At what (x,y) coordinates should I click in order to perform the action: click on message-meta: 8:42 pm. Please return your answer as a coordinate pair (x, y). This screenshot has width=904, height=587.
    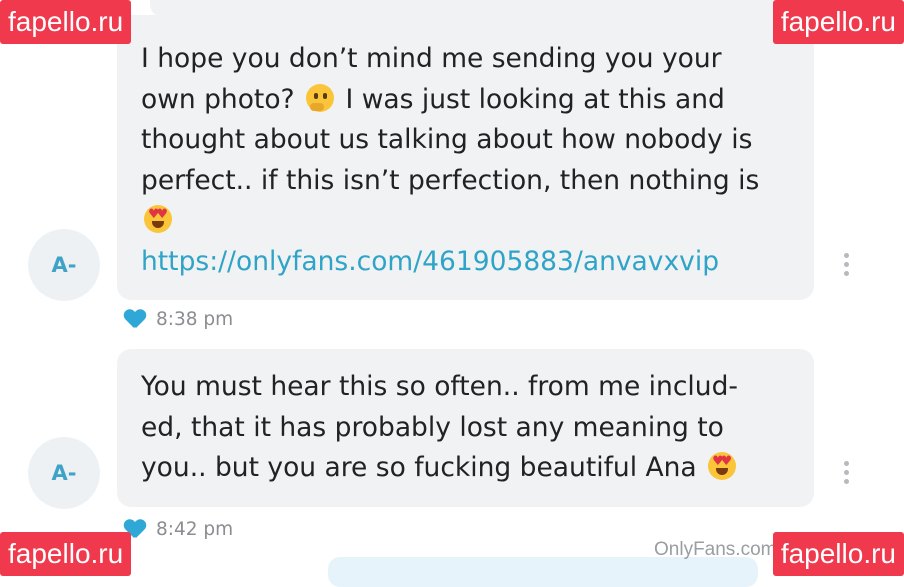
    Looking at the image, I should click on (178, 529).